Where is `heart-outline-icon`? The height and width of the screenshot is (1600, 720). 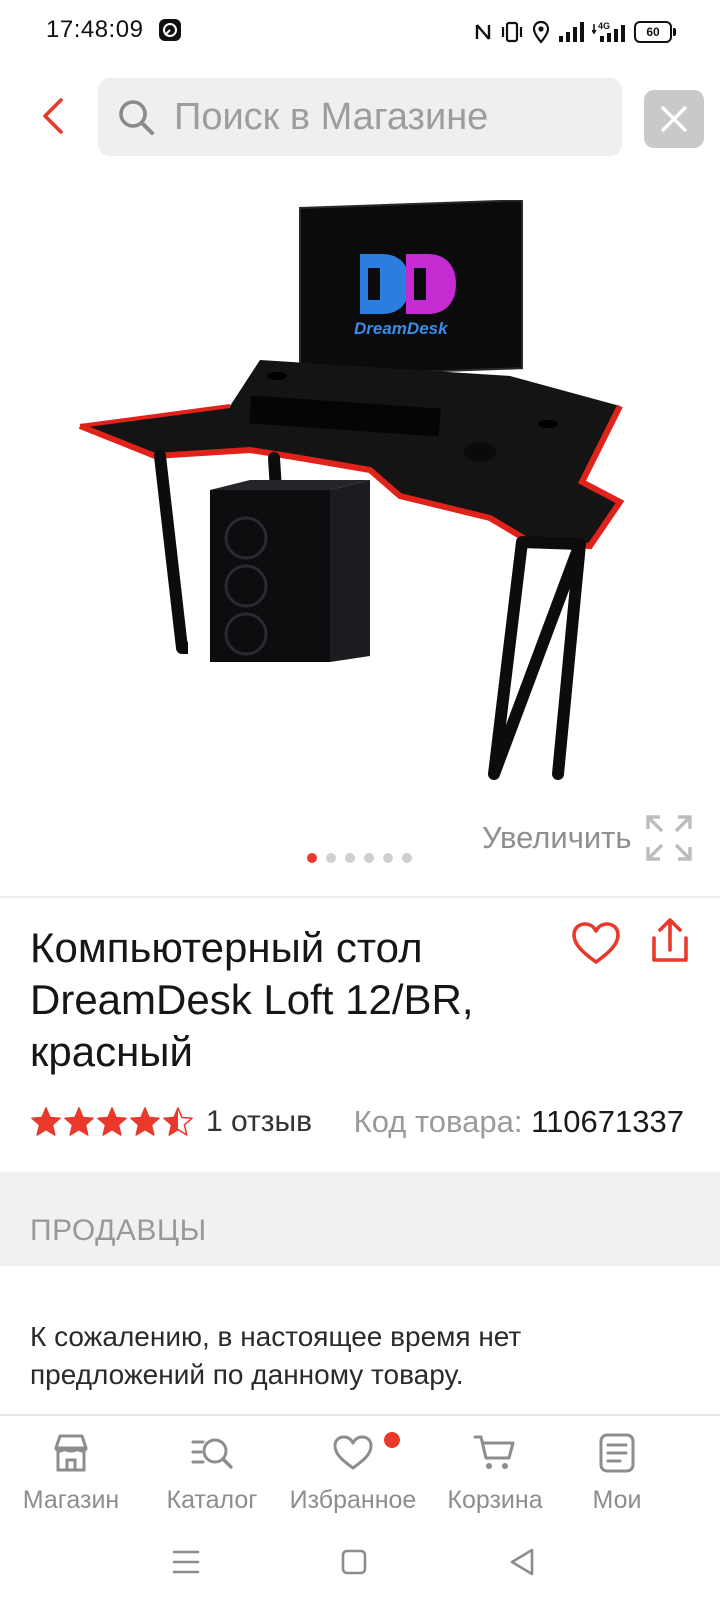
heart-outline-icon is located at coordinates (596, 943).